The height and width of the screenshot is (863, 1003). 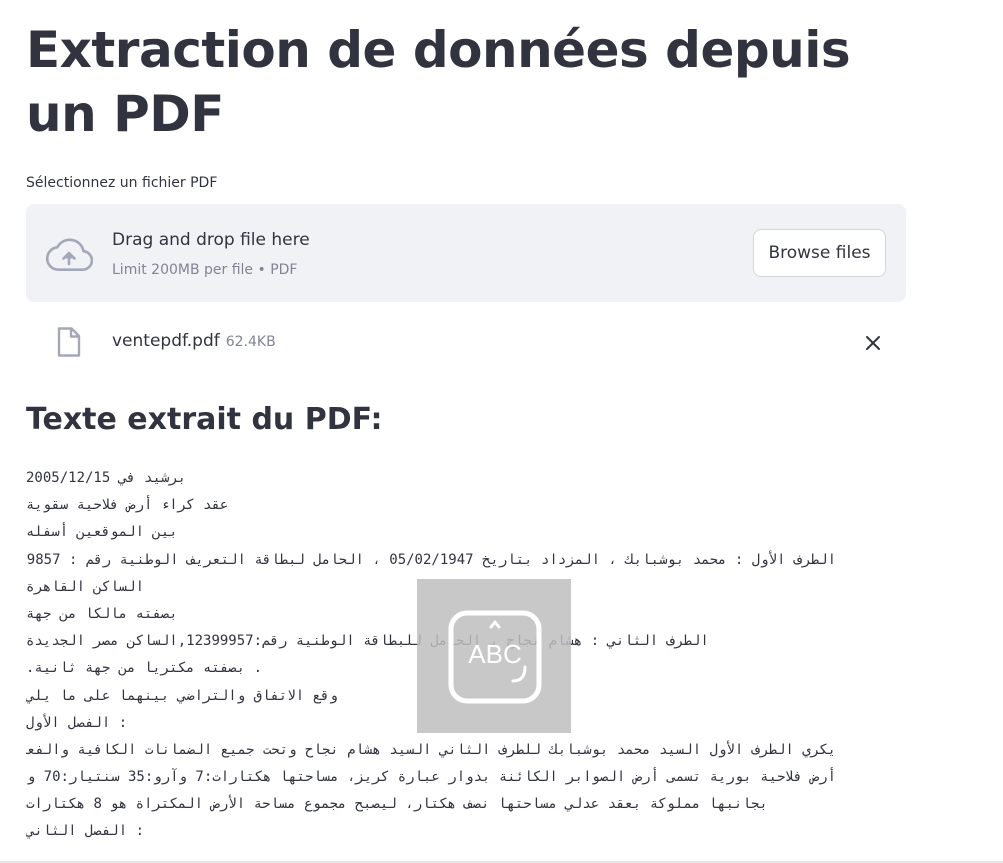 What do you see at coordinates (127, 505) in the screenshot?
I see `extracted-text-line: عقد كراء أرض فلاحية سقوية` at bounding box center [127, 505].